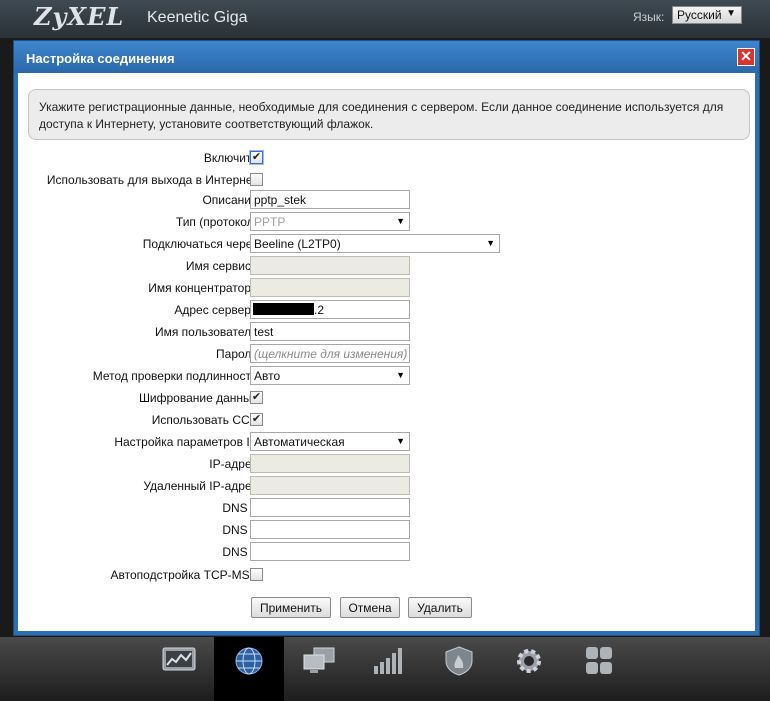 The height and width of the screenshot is (701, 770). I want to click on apply-button: Применить, so click(291, 607).